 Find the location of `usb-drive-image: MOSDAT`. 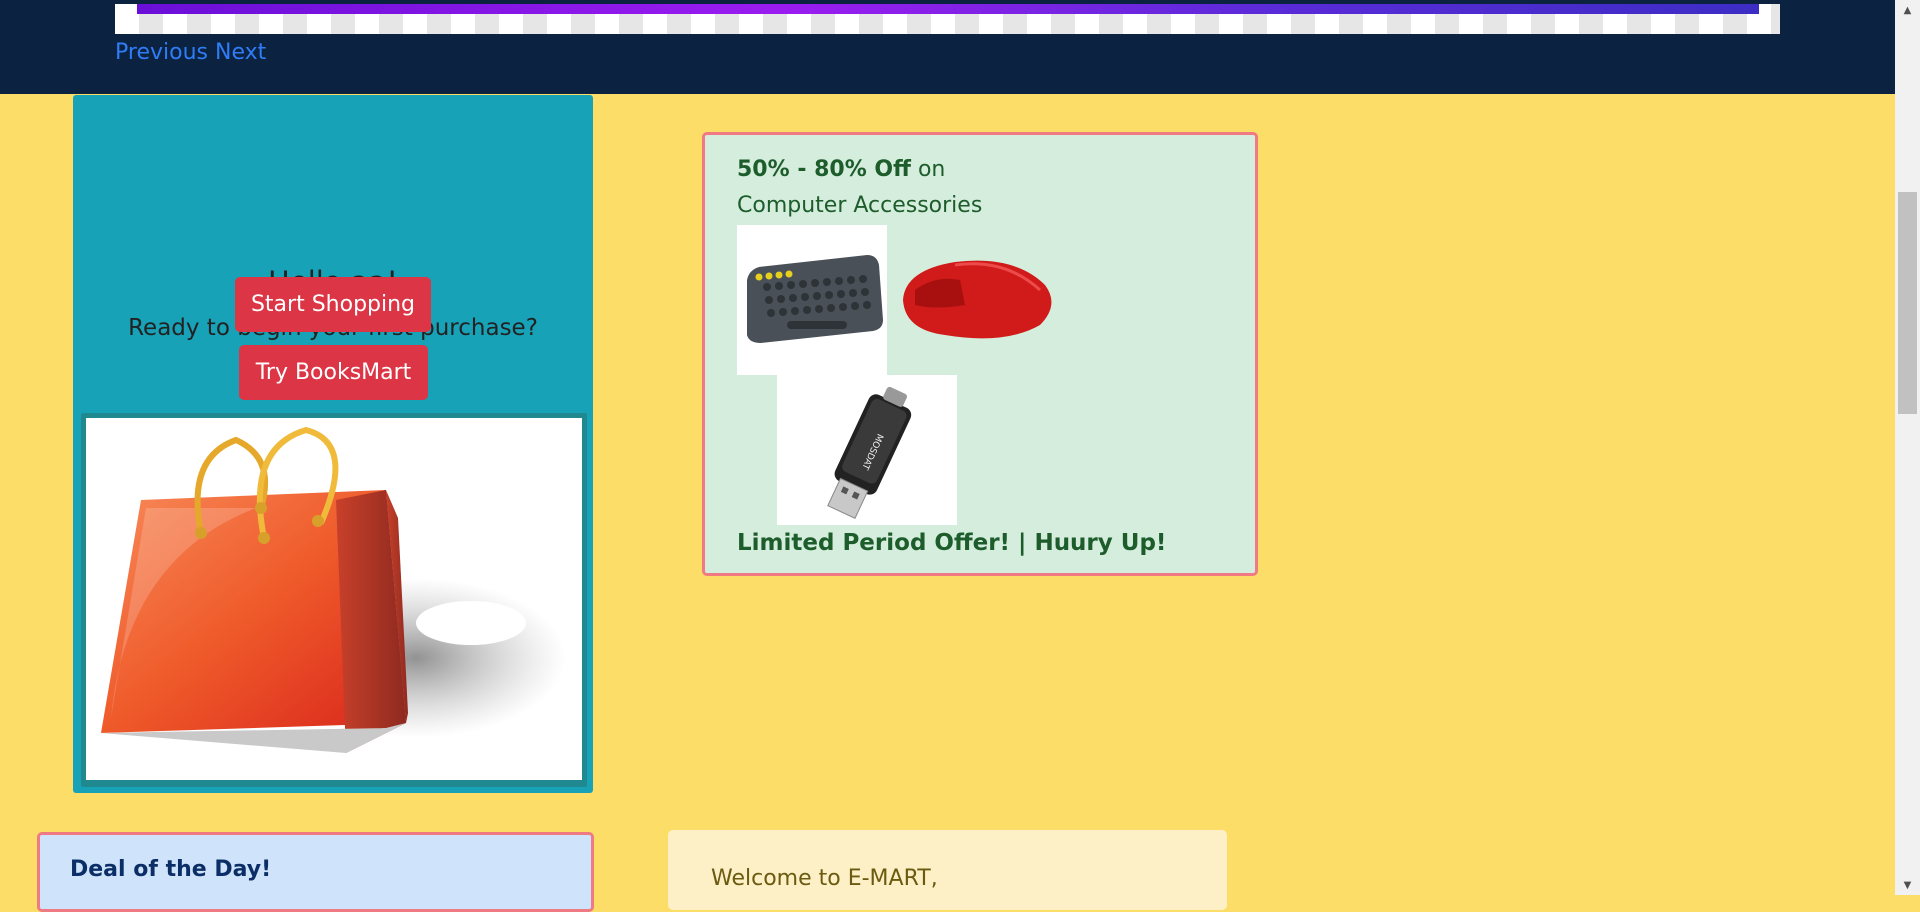

usb-drive-image: MOSDAT is located at coordinates (867, 450).